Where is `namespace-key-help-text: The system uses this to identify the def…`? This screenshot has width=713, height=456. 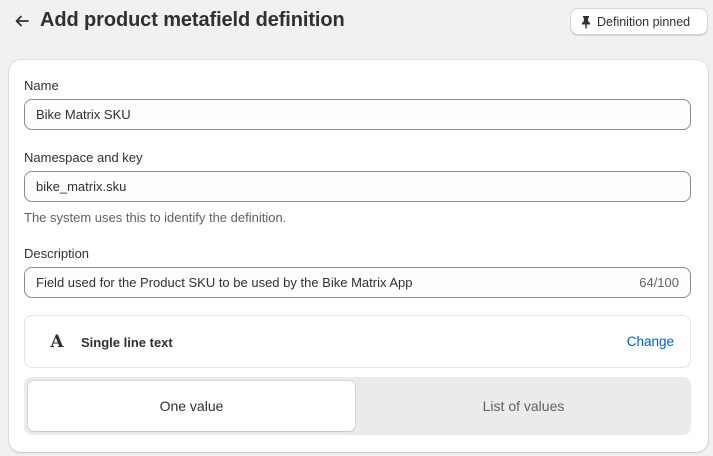
namespace-key-help-text: The system uses this to identify the def… is located at coordinates (155, 217).